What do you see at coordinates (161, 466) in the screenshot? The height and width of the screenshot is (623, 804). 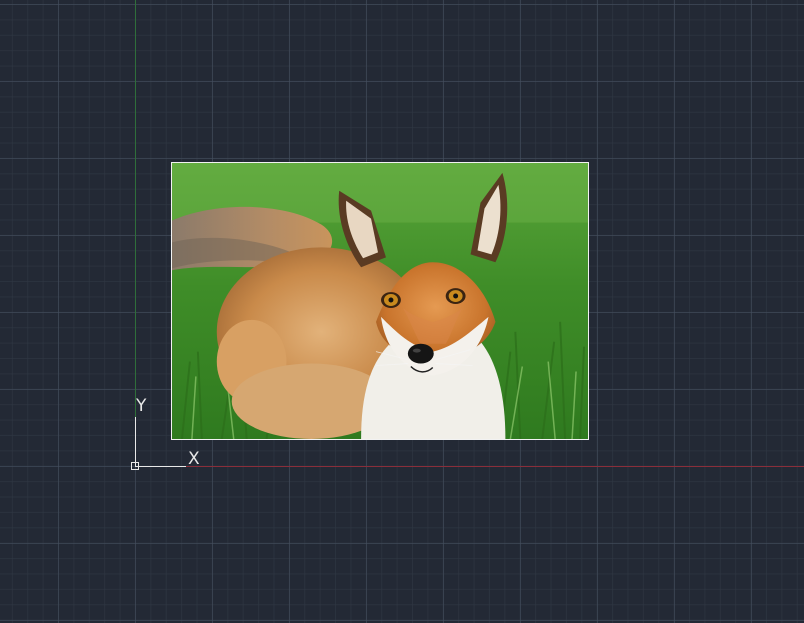 I see `ucs-x-axis-line` at bounding box center [161, 466].